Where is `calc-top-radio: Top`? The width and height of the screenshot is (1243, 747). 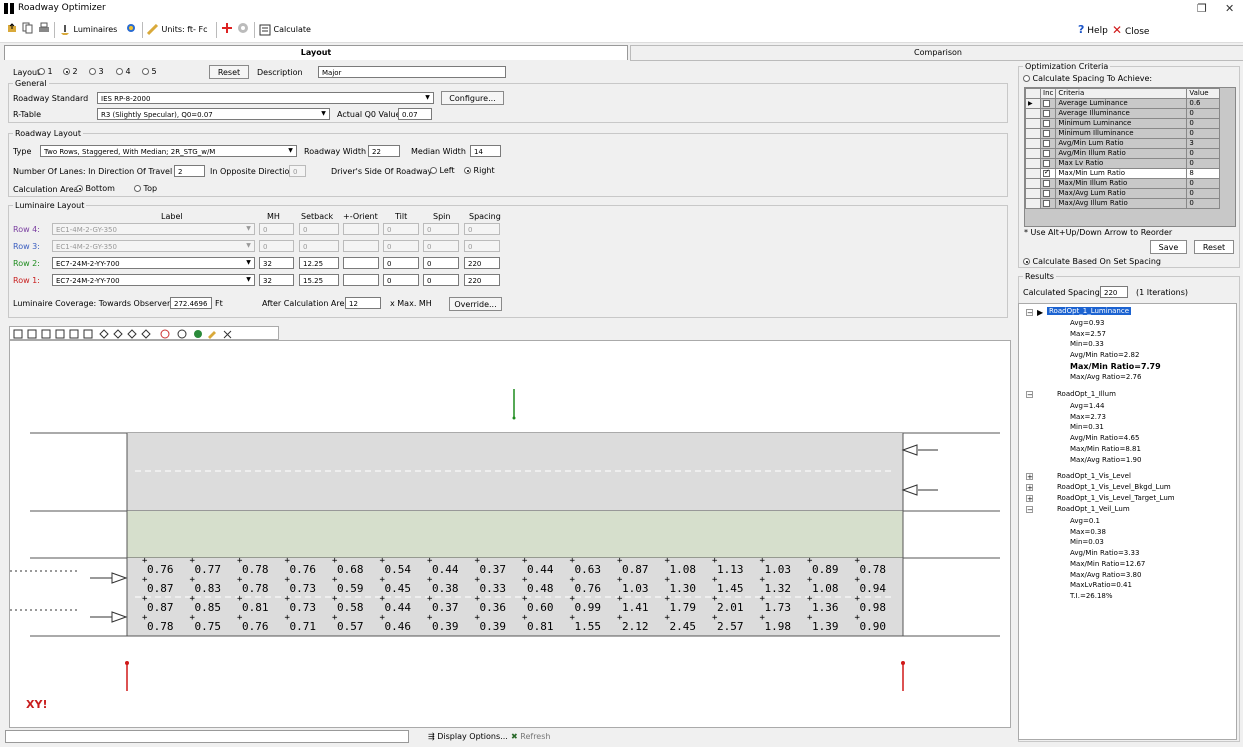
calc-top-radio: Top is located at coordinates (145, 188).